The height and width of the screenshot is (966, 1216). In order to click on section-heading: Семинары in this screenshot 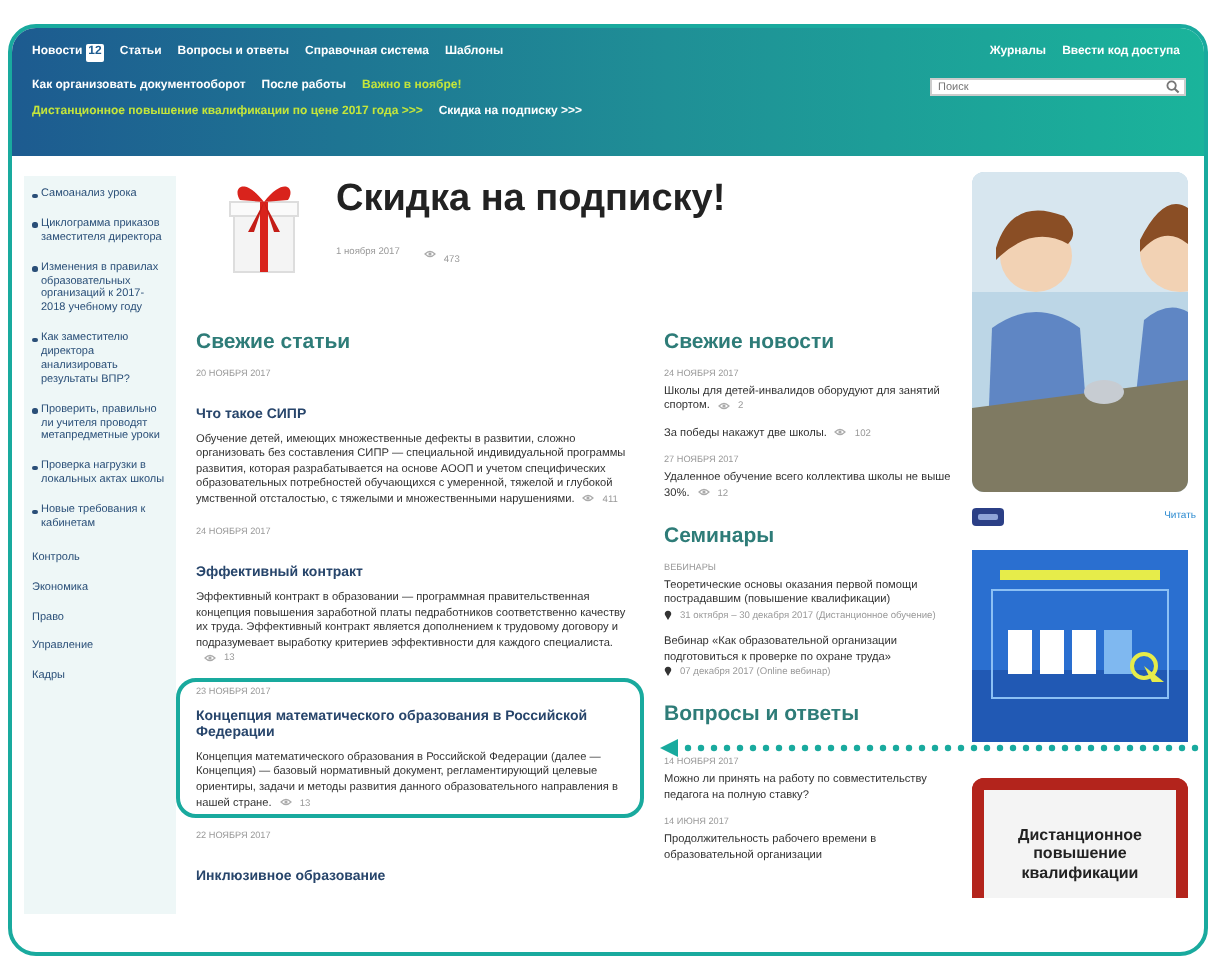, I will do `click(720, 537)`.